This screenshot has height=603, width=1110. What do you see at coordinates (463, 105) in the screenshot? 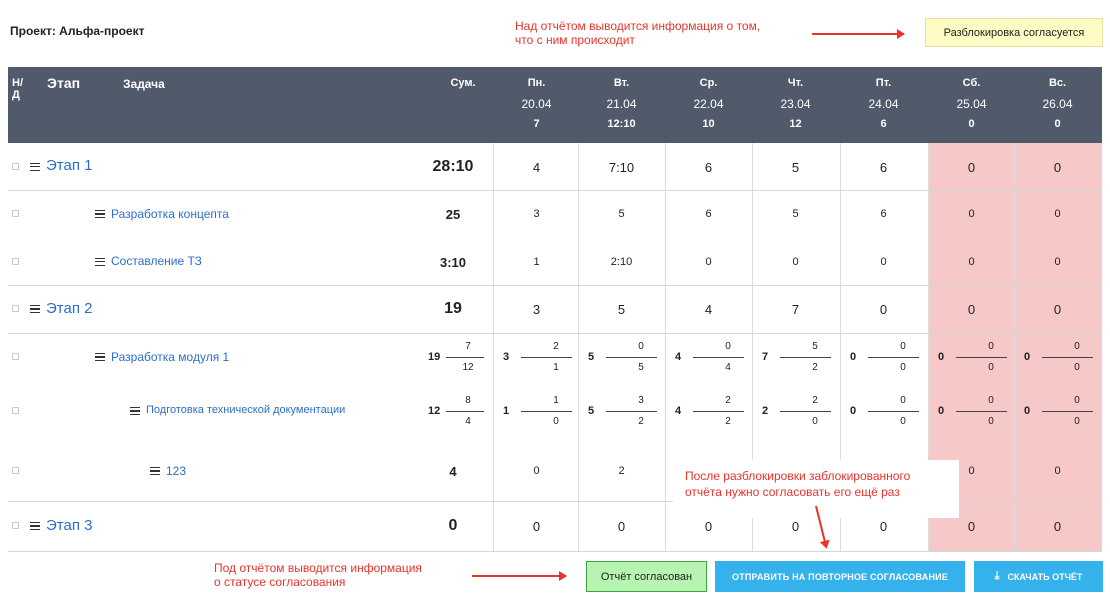
I see `header-sum: Сум.` at bounding box center [463, 105].